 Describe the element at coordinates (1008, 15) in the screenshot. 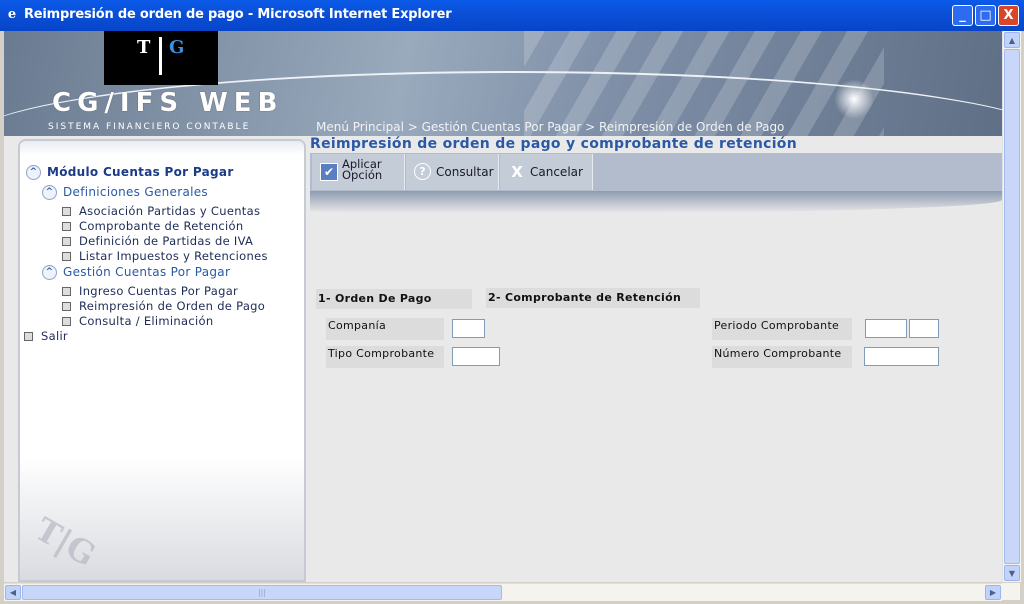

I see `close-button: X` at that location.